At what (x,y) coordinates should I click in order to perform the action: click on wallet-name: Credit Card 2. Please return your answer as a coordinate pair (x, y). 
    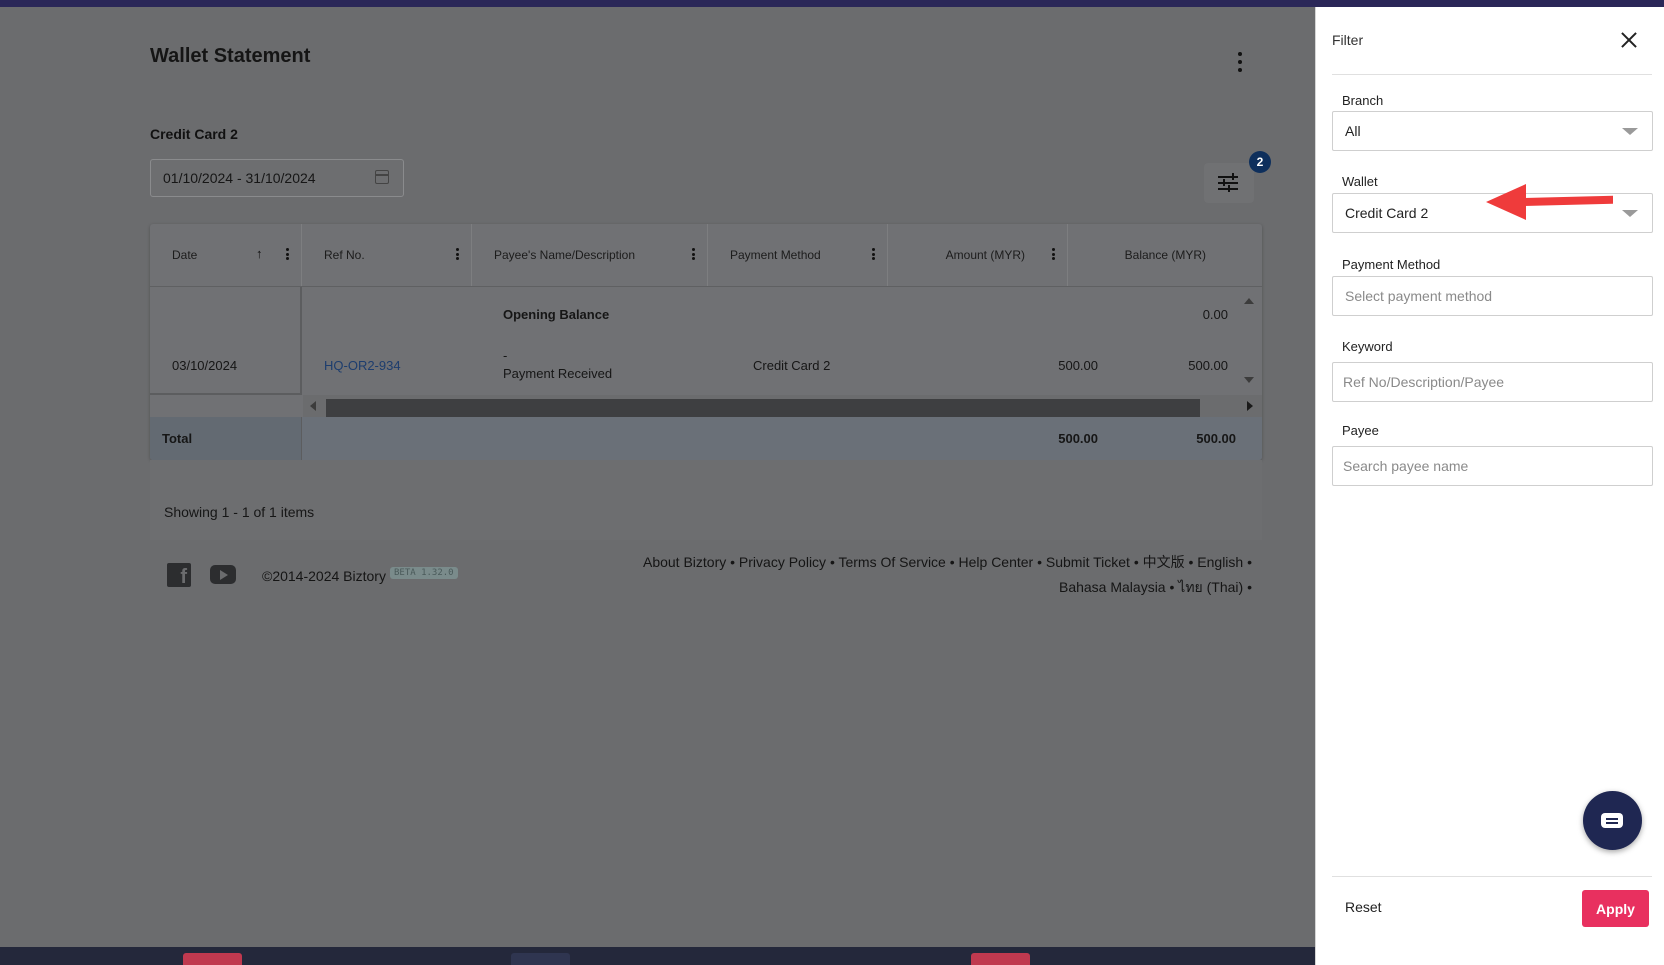
    Looking at the image, I should click on (194, 134).